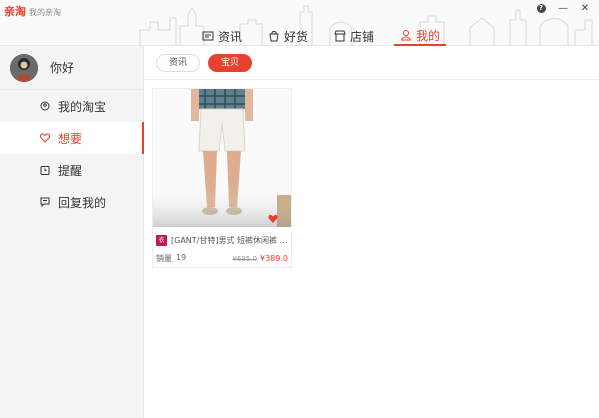 This screenshot has height=418, width=599. I want to click on tab-shops: 店铺, so click(354, 36).